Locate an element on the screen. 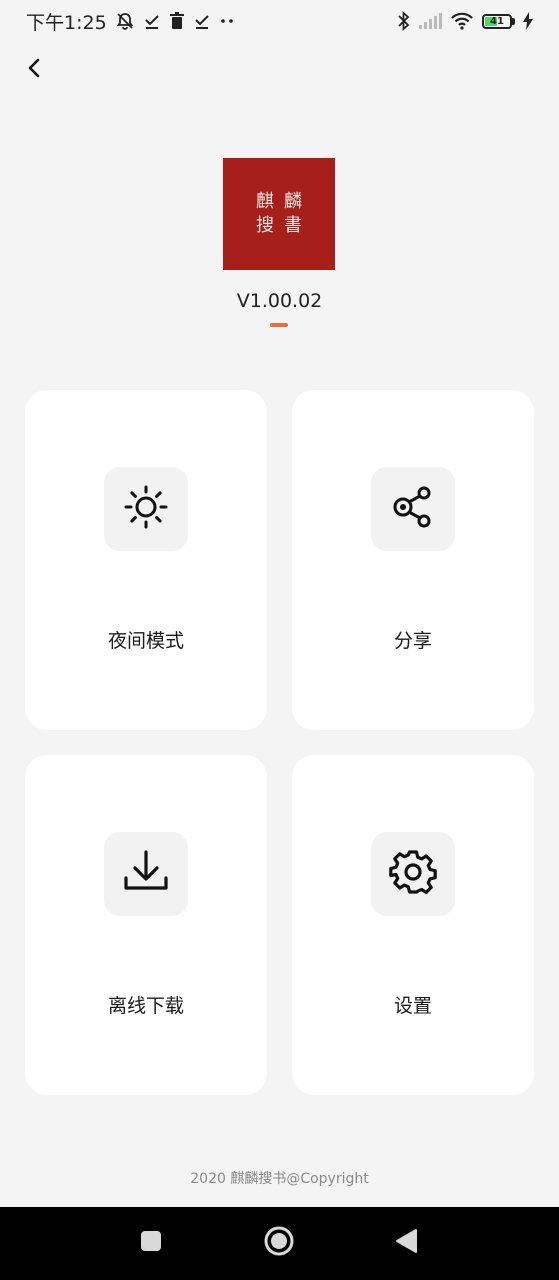  status-right: 41 is located at coordinates (465, 21).